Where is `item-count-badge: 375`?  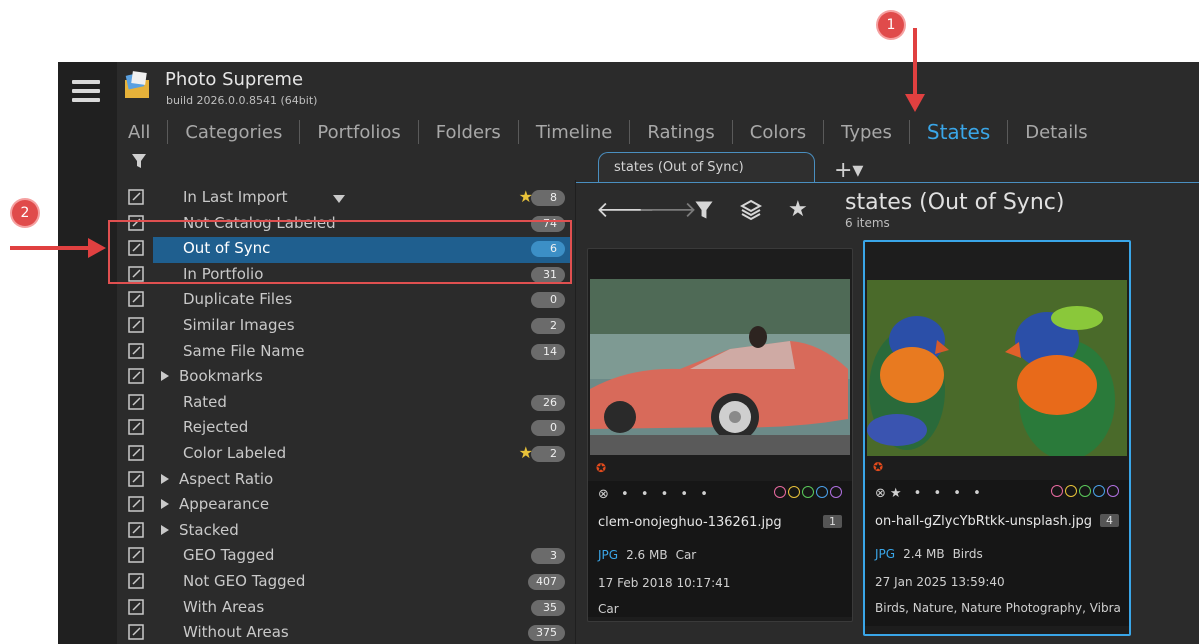
item-count-badge: 375 is located at coordinates (546, 633).